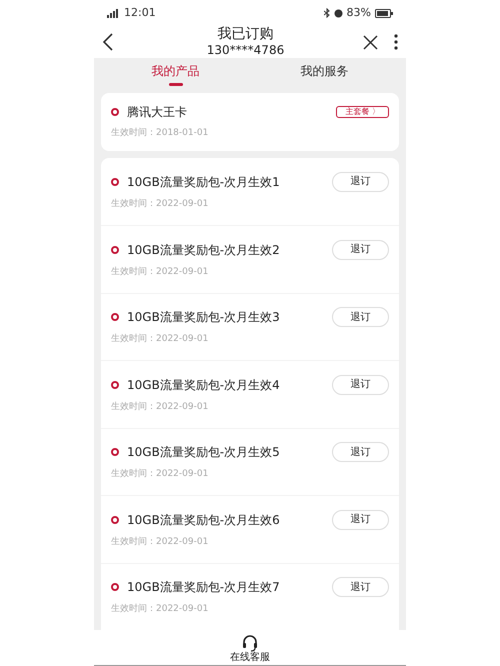 The image size is (500, 666). What do you see at coordinates (108, 42) in the screenshot?
I see `back-icon` at bounding box center [108, 42].